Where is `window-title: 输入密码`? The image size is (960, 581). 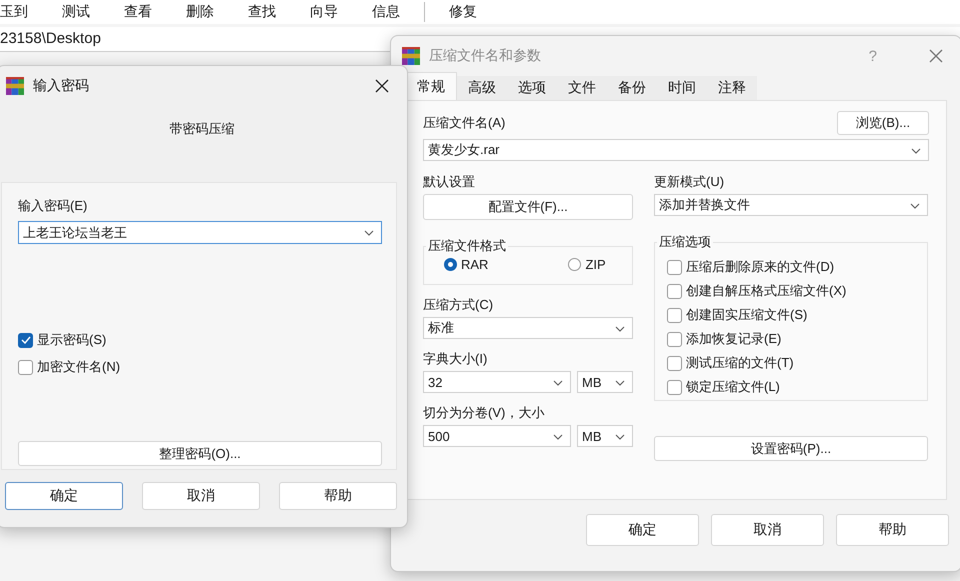
window-title: 输入密码 is located at coordinates (61, 86).